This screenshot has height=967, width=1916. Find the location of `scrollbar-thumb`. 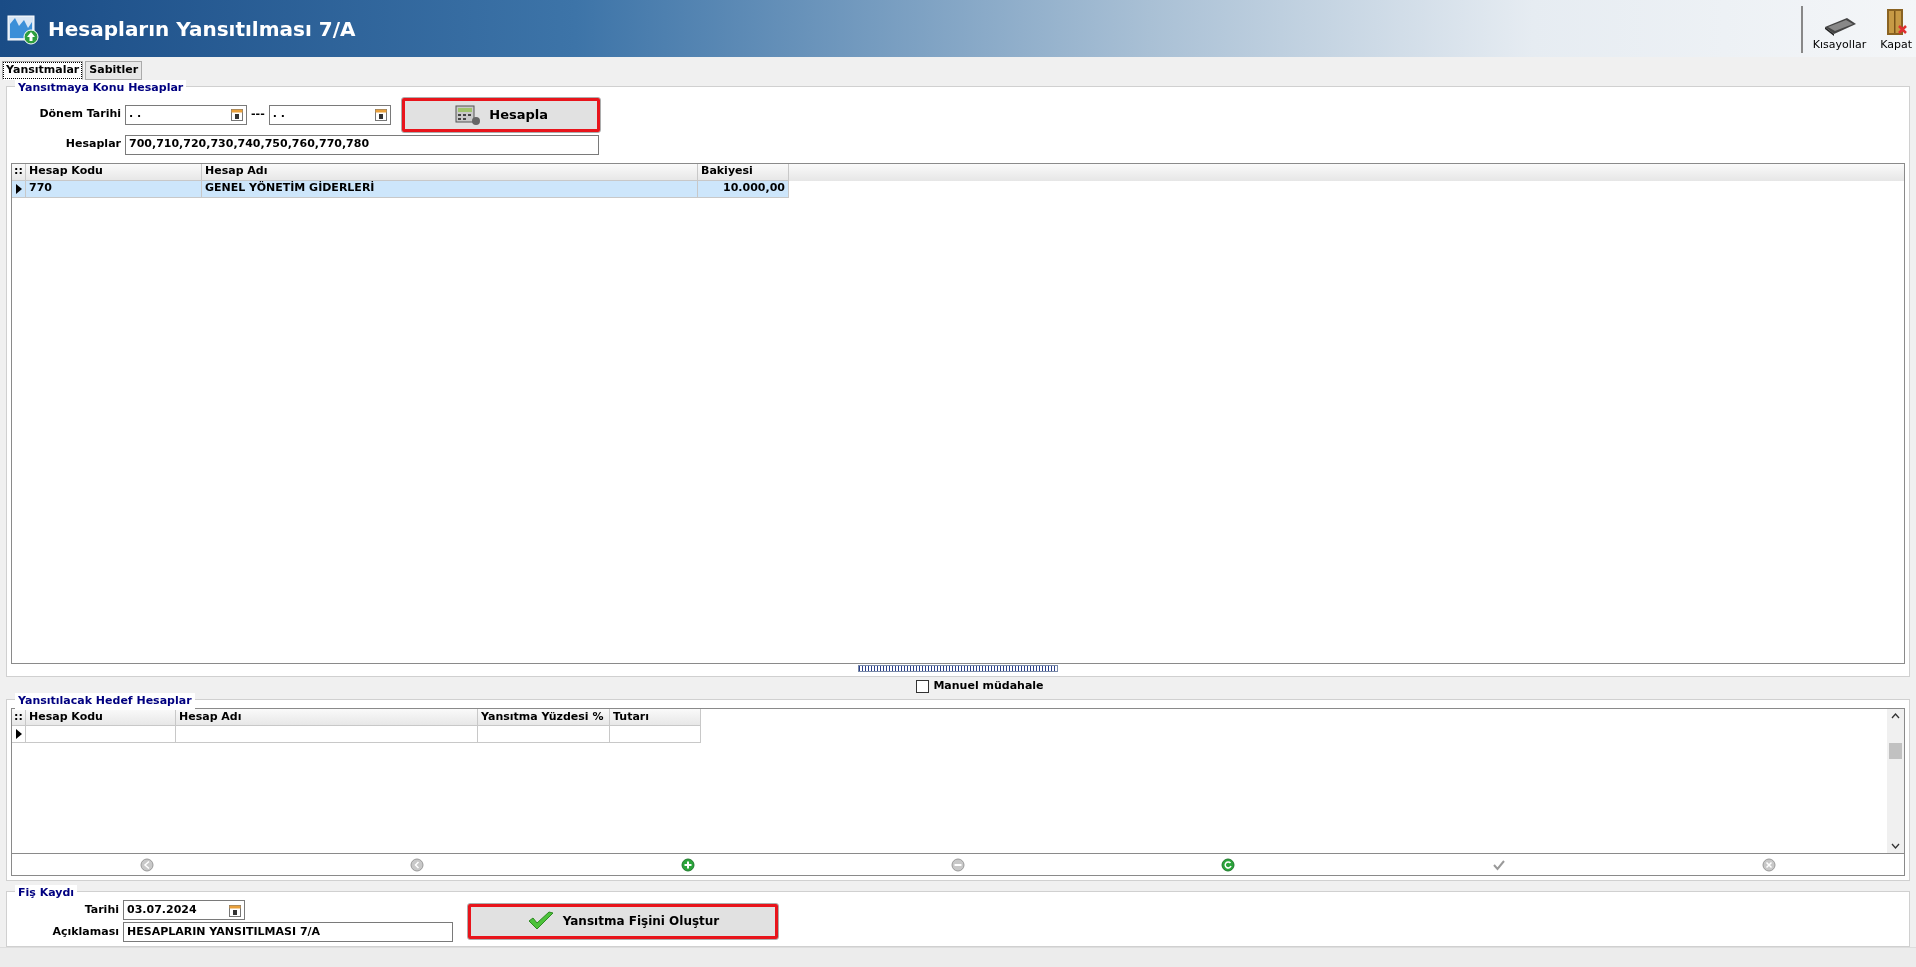

scrollbar-thumb is located at coordinates (1895, 751).